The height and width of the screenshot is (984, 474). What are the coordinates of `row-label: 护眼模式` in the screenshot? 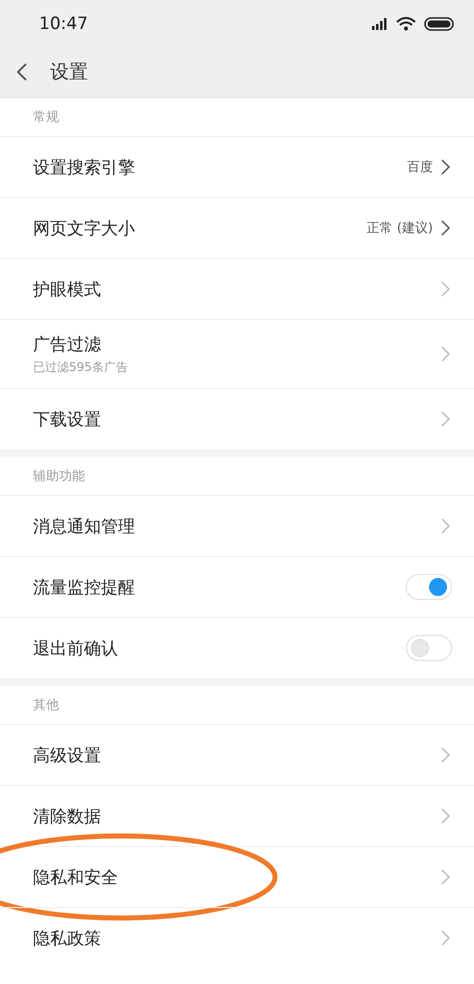 It's located at (67, 289).